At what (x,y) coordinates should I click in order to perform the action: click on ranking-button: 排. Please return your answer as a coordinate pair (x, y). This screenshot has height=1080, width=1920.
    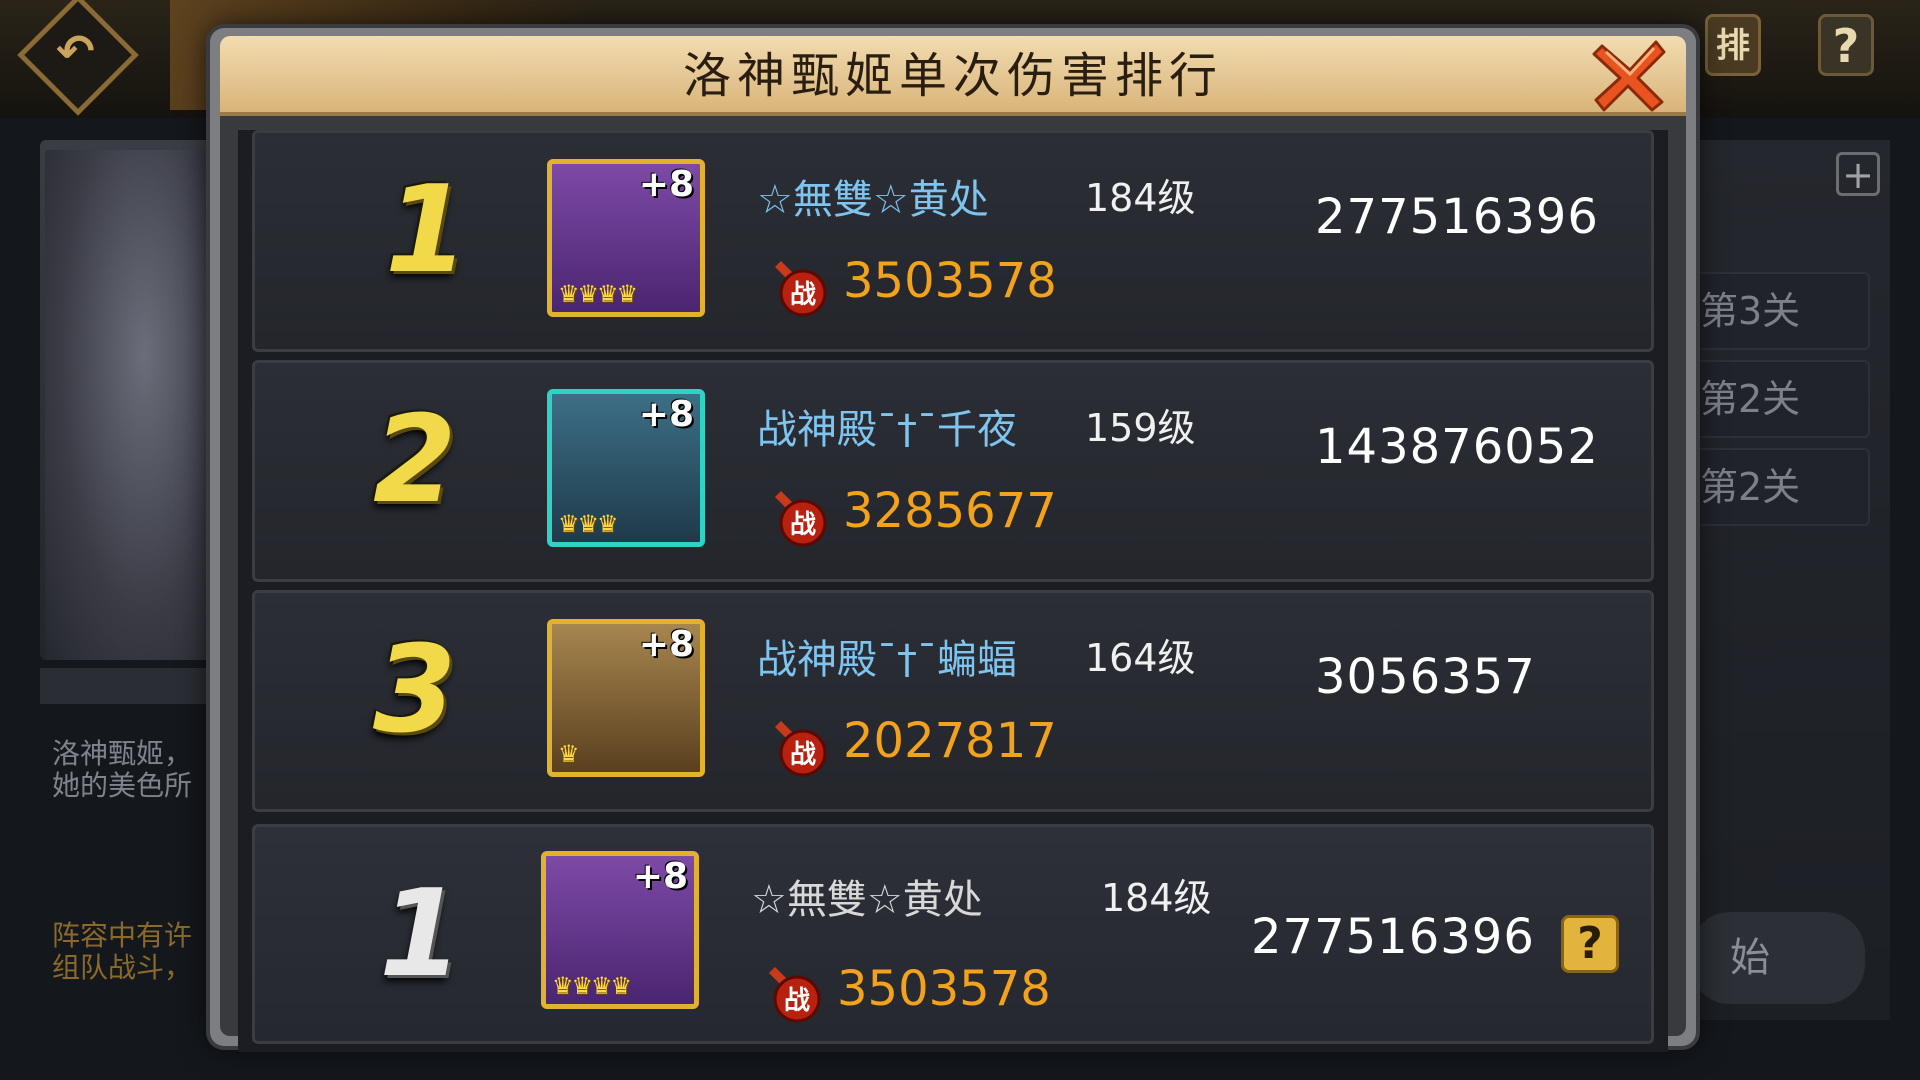
    Looking at the image, I should click on (1733, 45).